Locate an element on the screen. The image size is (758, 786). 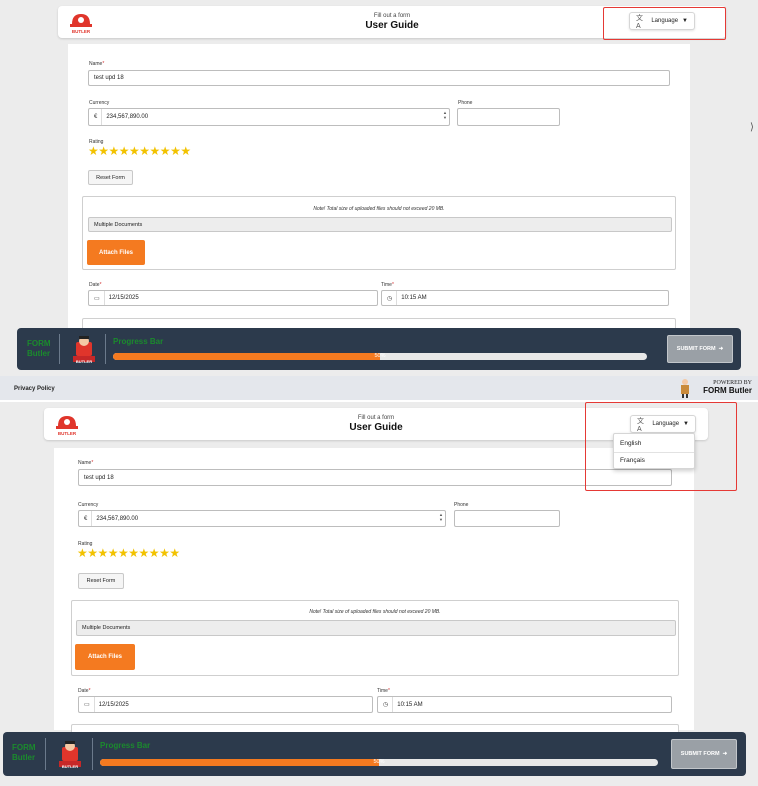
highlight-box-language is located at coordinates (664, 23).